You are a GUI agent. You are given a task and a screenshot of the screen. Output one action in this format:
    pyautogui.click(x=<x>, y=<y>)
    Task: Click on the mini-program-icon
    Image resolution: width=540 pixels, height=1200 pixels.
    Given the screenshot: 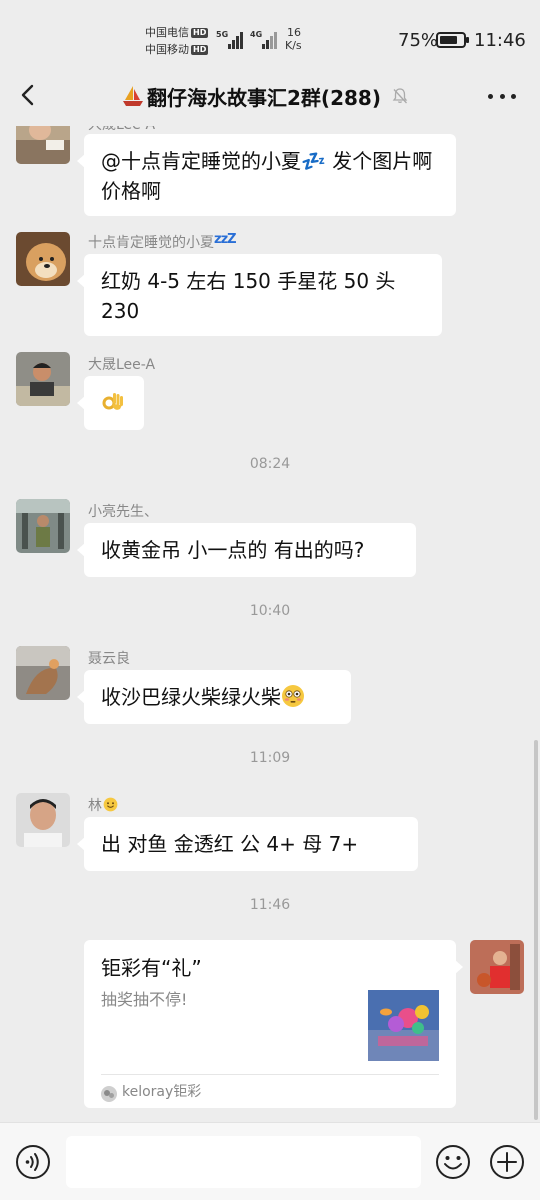 What is the action you would take?
    pyautogui.click(x=109, y=1094)
    